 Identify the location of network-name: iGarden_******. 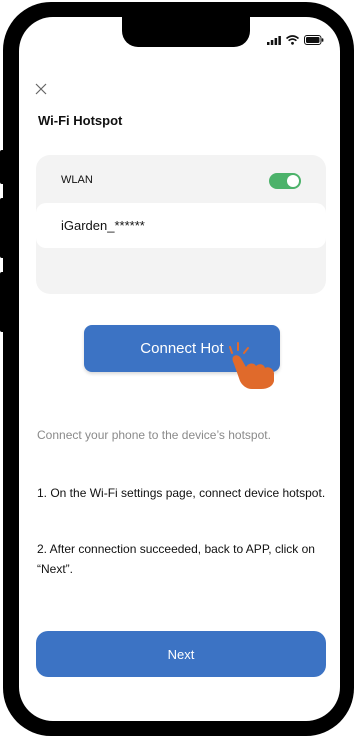
(103, 225).